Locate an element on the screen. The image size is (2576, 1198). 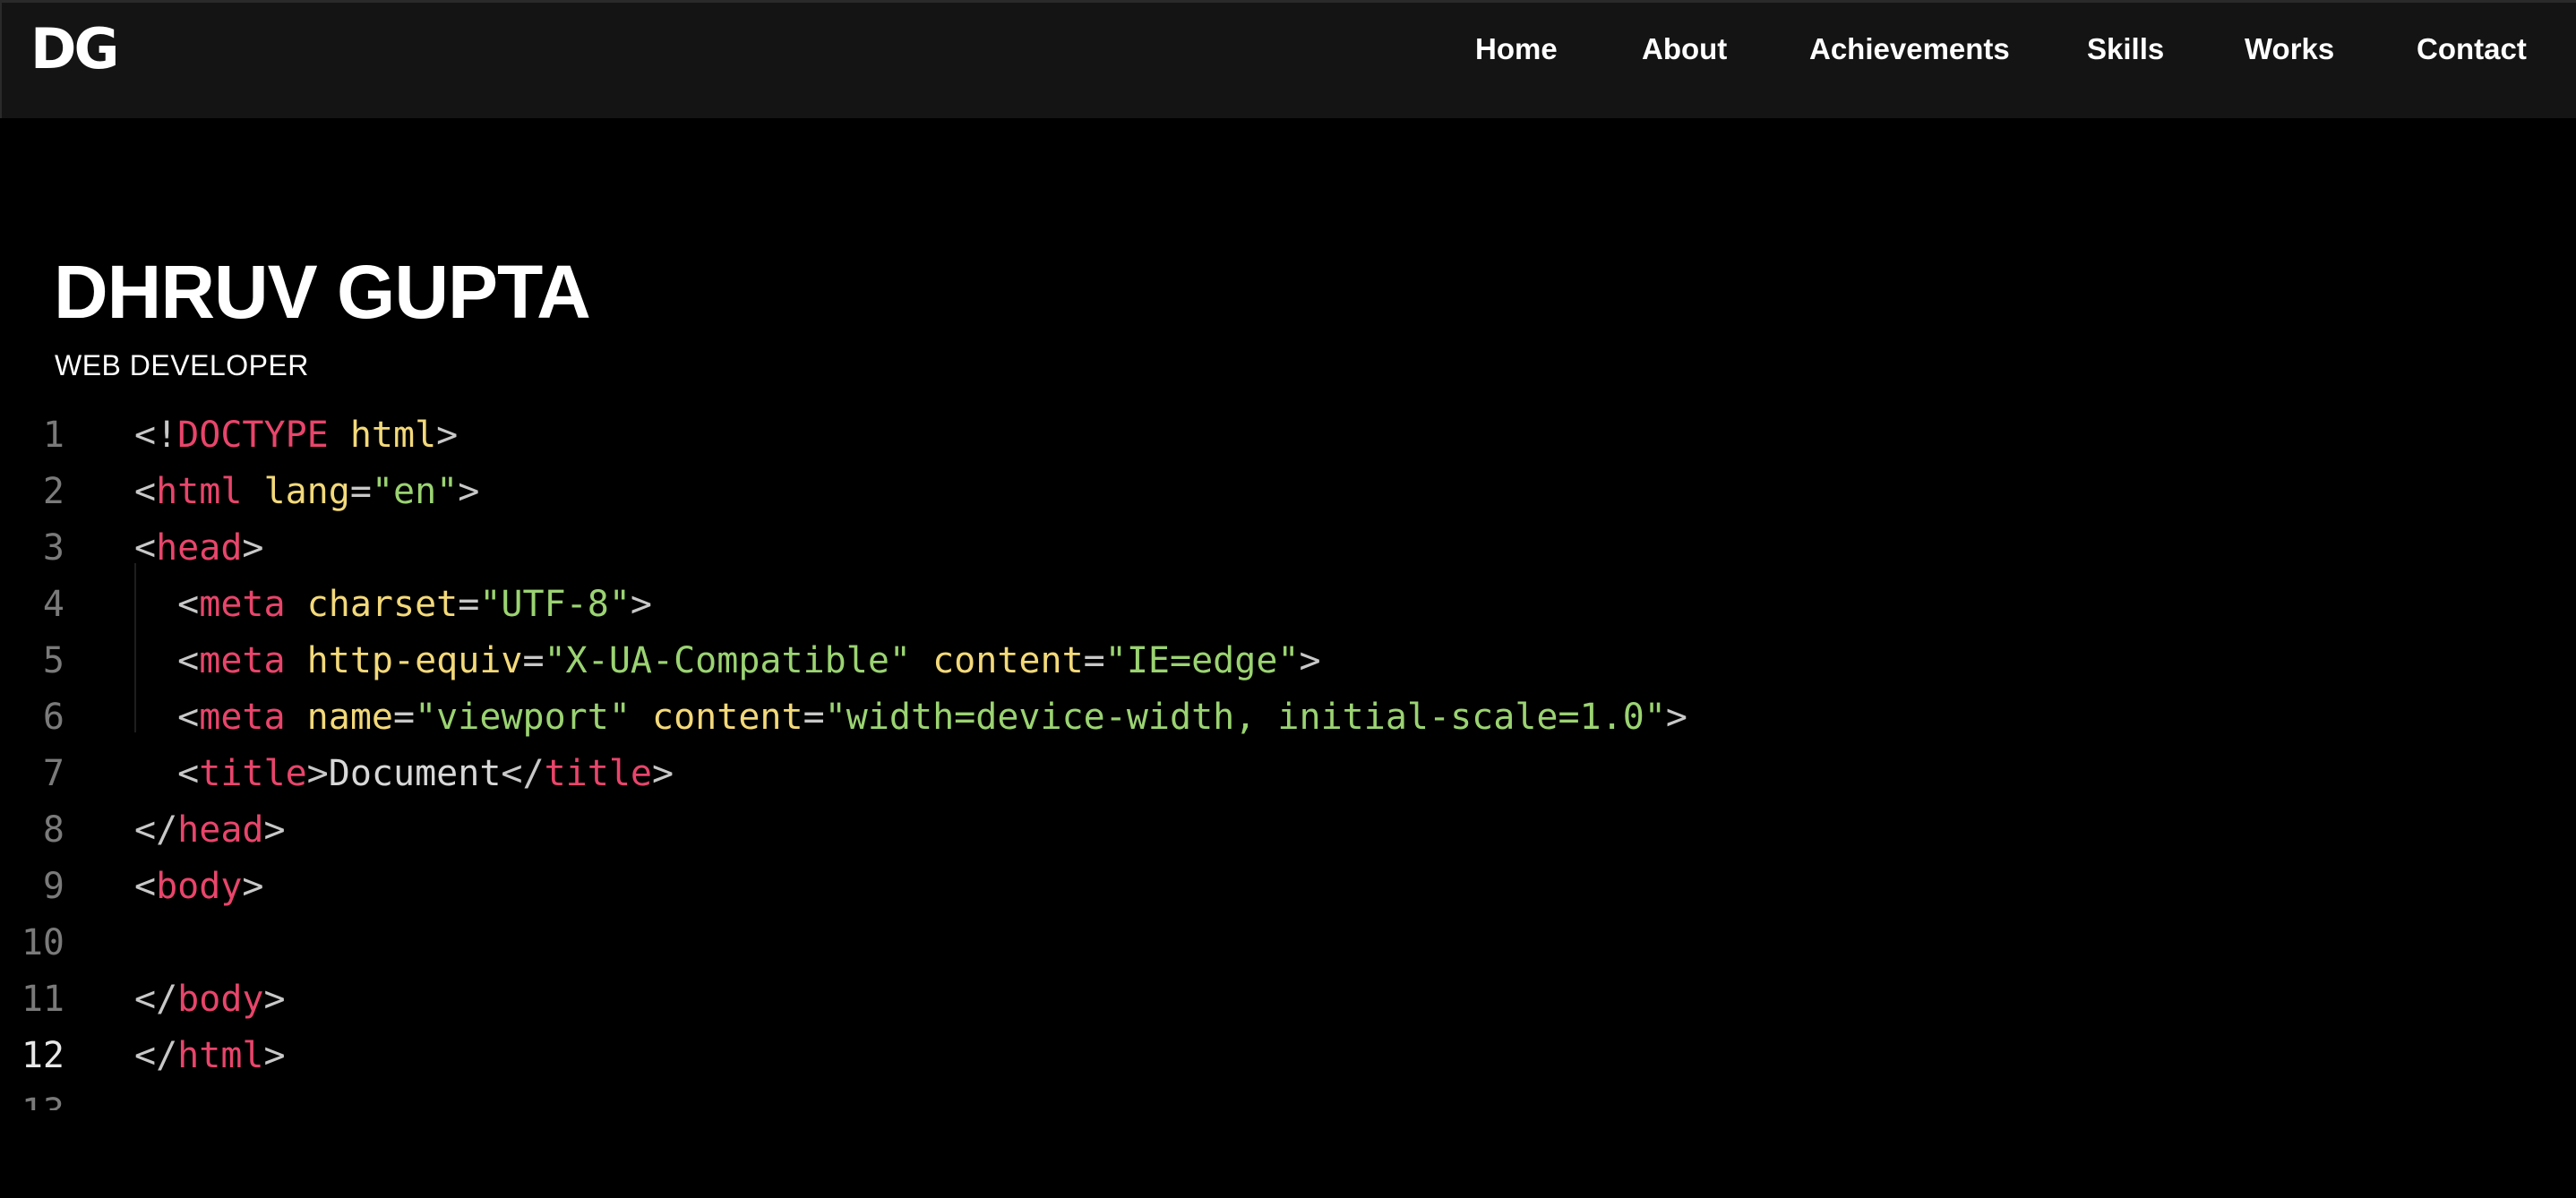
code-line: 8 </head> is located at coordinates (1012, 830).